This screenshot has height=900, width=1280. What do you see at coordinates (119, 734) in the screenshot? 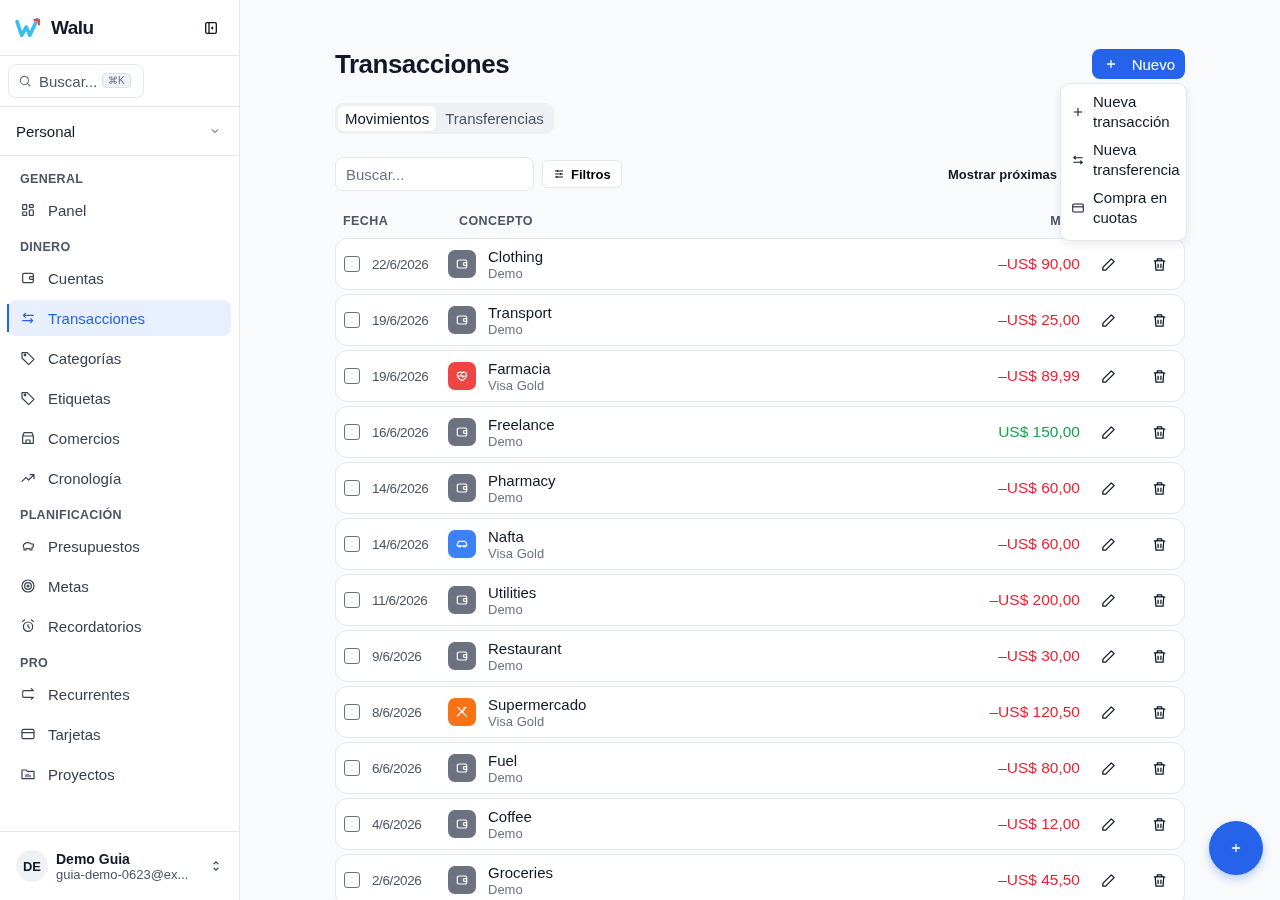
I see `nav-item: Tarjetas` at bounding box center [119, 734].